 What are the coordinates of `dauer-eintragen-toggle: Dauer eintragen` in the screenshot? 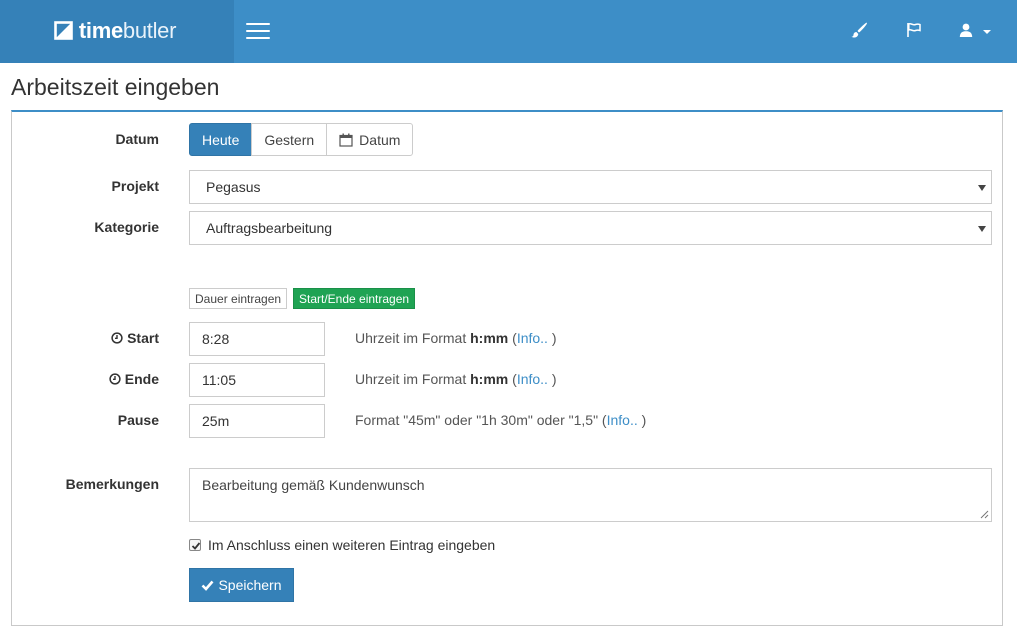 It's located at (238, 298).